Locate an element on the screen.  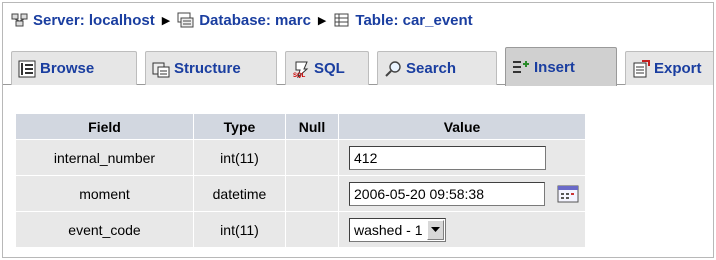
field-type: datetime is located at coordinates (239, 193).